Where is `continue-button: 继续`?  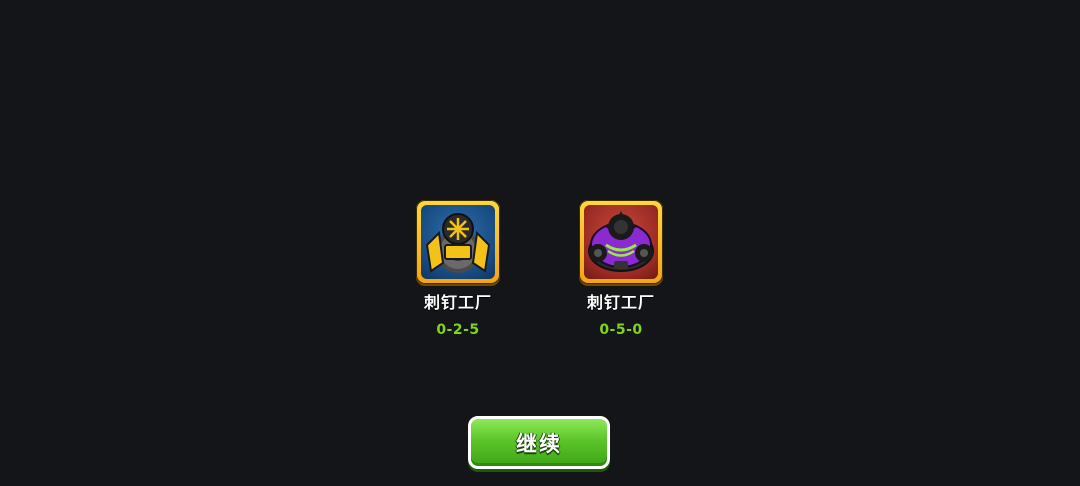 continue-button: 继续 is located at coordinates (539, 442).